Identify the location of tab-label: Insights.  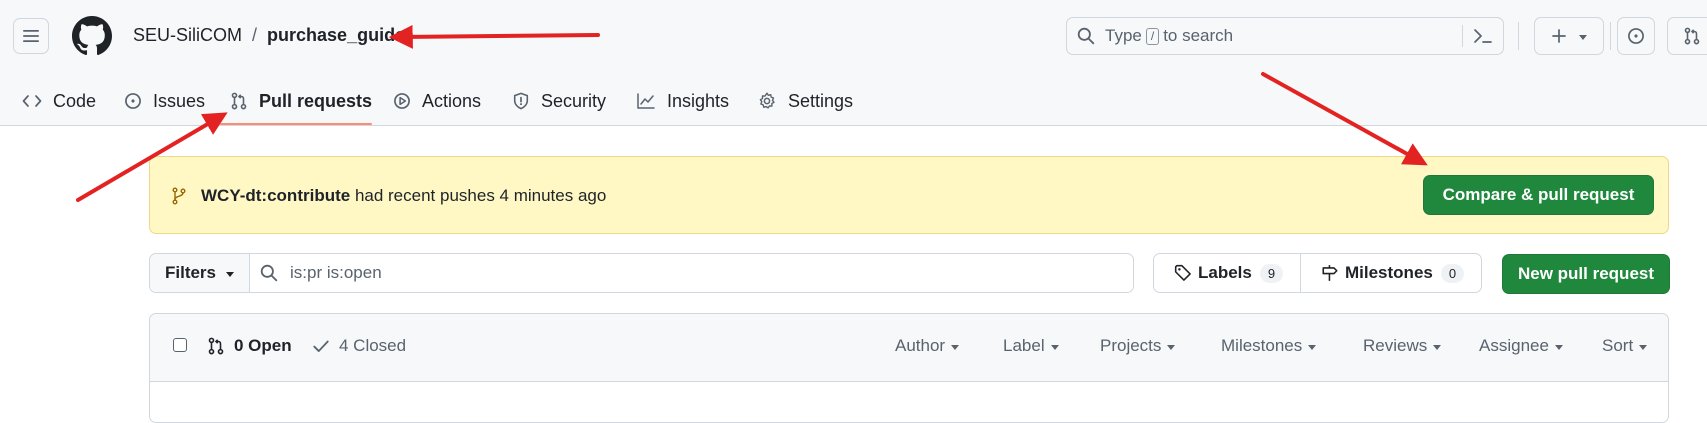
(698, 100).